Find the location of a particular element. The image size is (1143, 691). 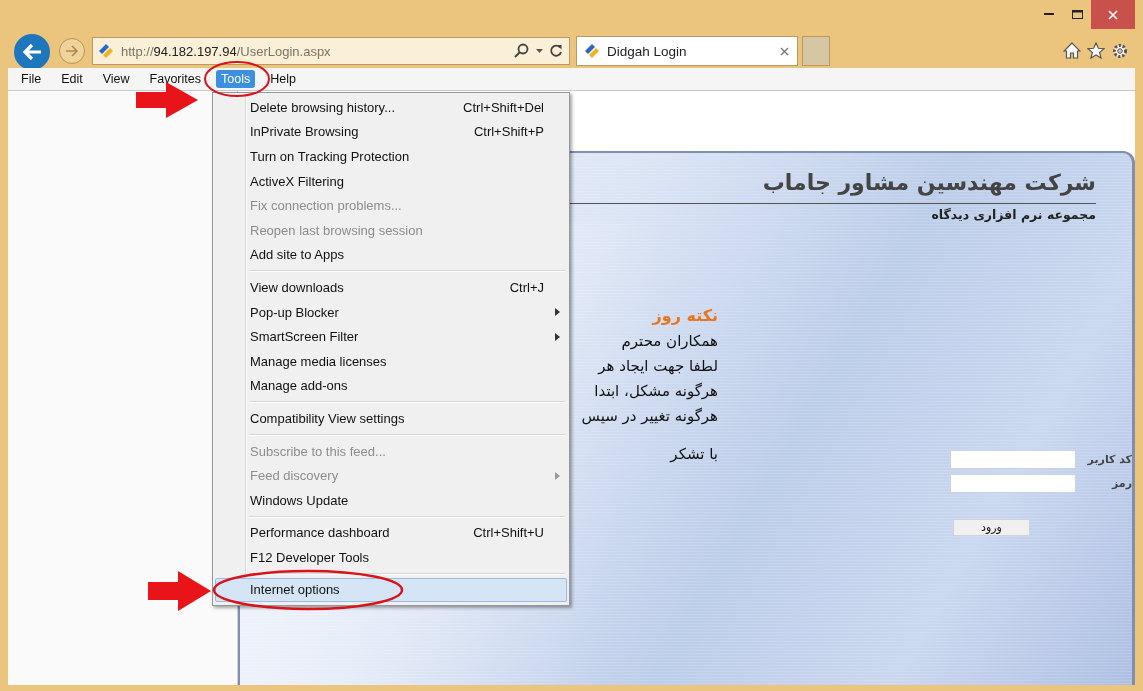

search-icon is located at coordinates (522, 51).